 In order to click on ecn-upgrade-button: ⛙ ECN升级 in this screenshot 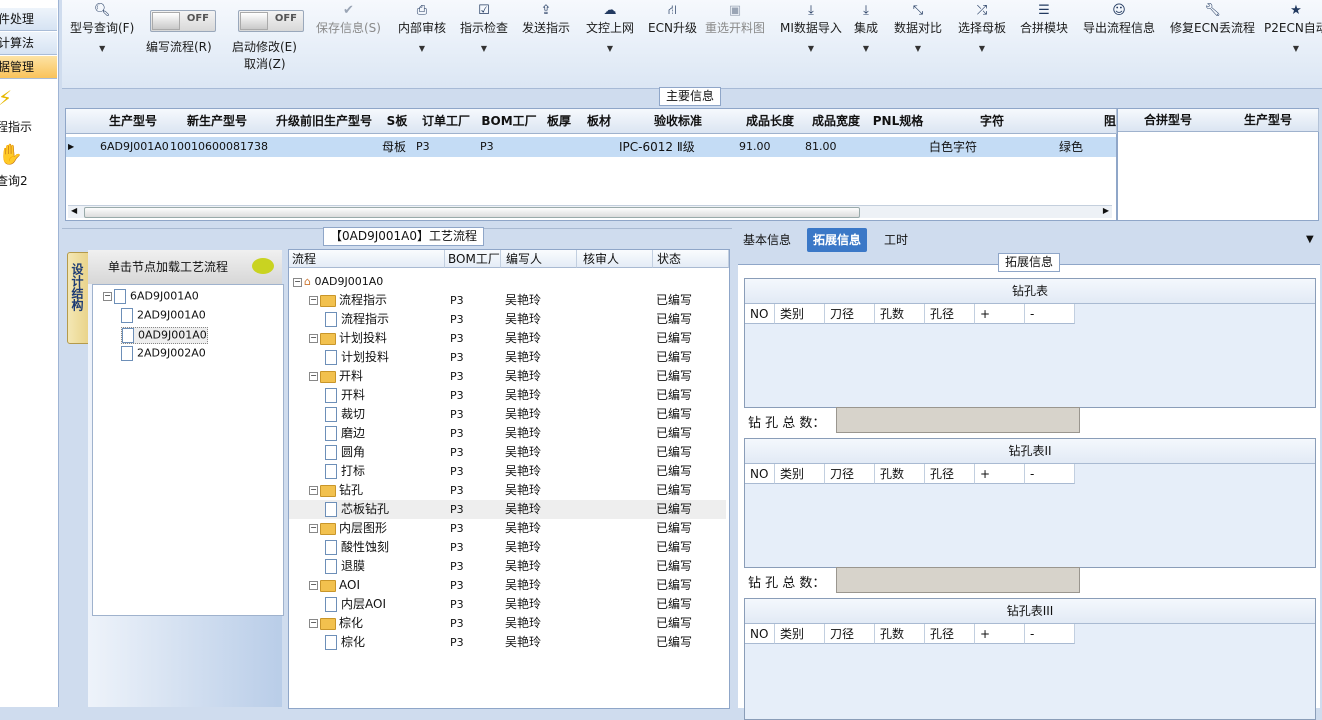, I will do `click(672, 19)`.